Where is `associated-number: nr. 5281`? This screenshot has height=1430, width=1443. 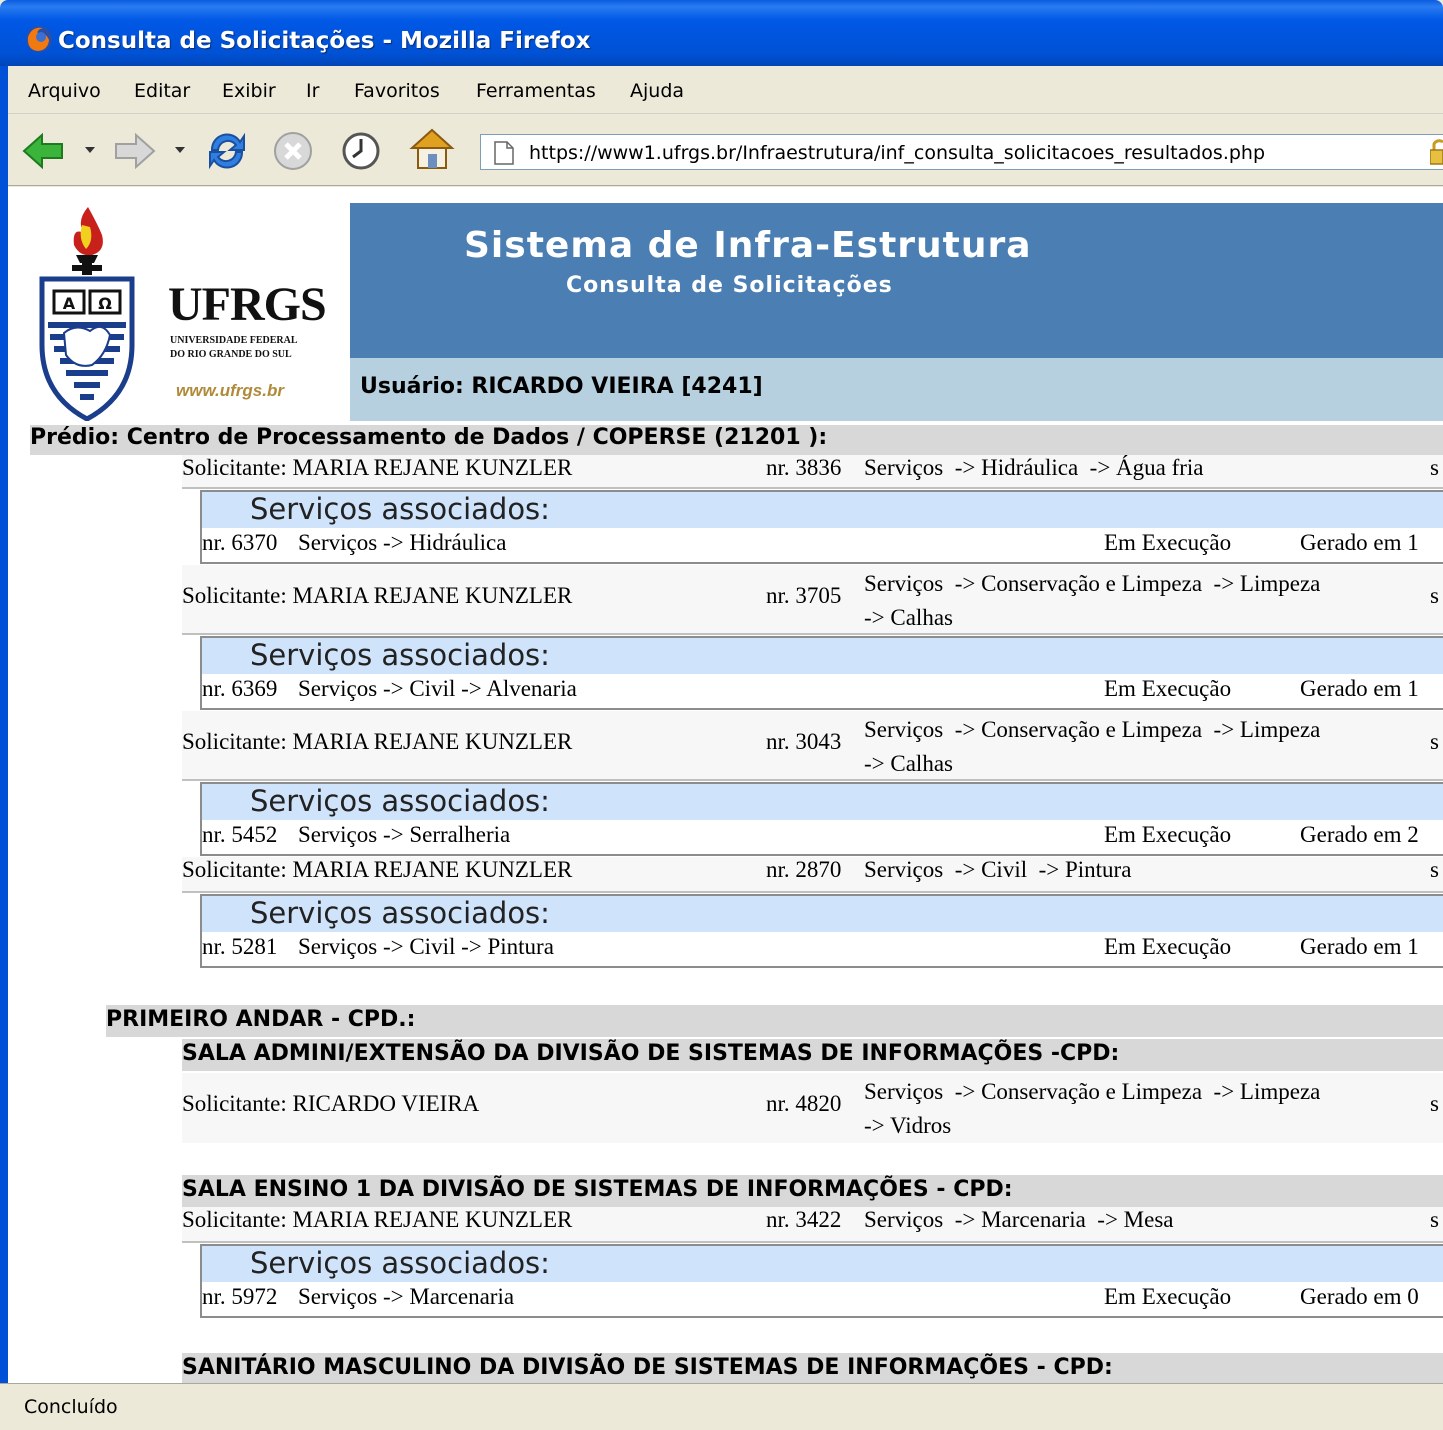 associated-number: nr. 5281 is located at coordinates (240, 946).